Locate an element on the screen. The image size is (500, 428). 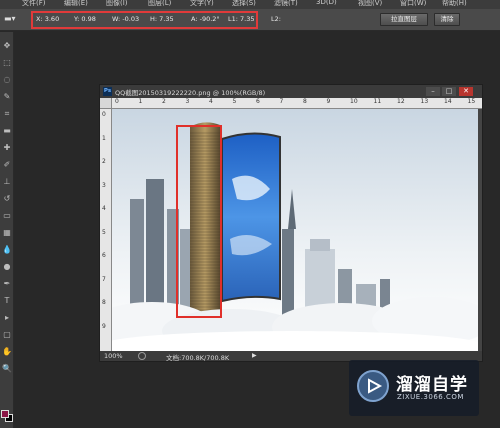
blur-tool-icon: 💧 is located at coordinates (7, 249).